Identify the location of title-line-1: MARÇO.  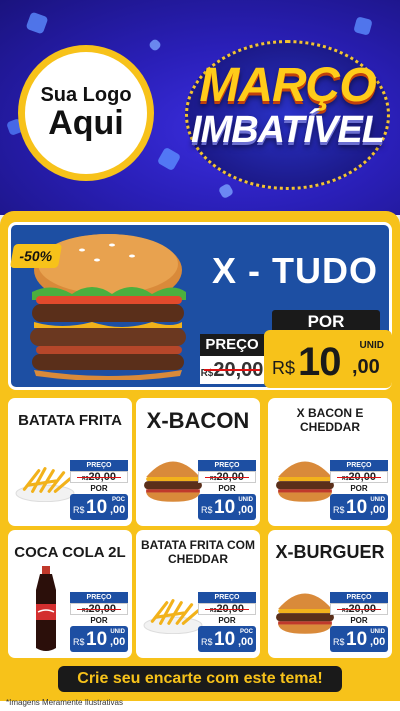
(287, 85).